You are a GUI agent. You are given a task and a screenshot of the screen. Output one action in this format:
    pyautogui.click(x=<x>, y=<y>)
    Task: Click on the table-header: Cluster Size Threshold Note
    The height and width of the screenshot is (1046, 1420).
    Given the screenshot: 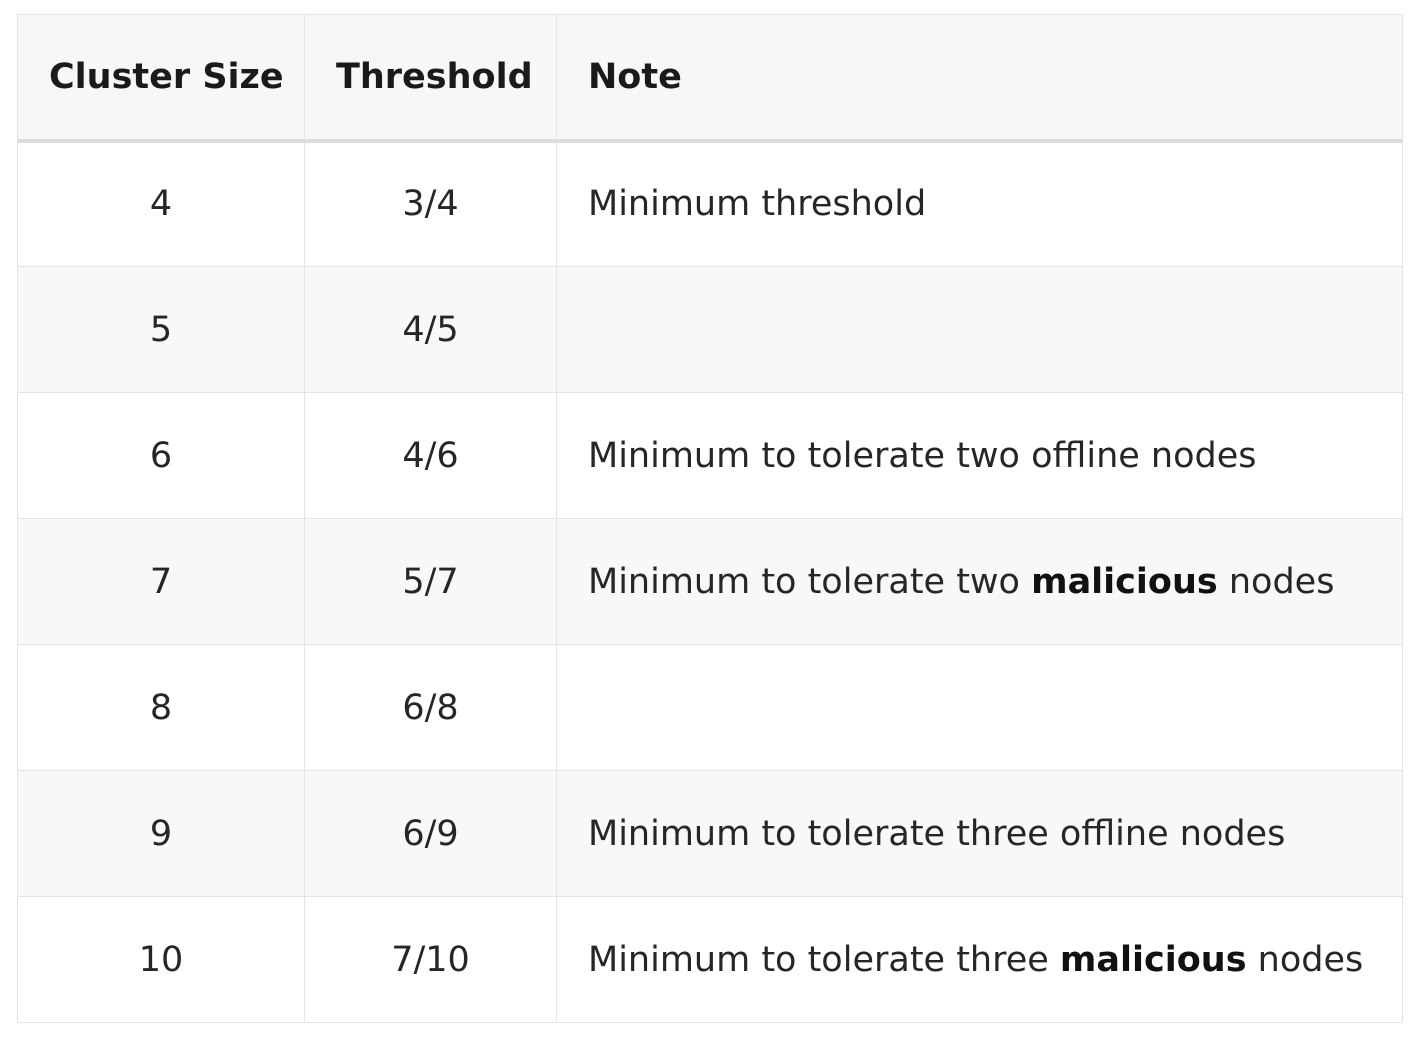 What is the action you would take?
    pyautogui.click(x=710, y=78)
    